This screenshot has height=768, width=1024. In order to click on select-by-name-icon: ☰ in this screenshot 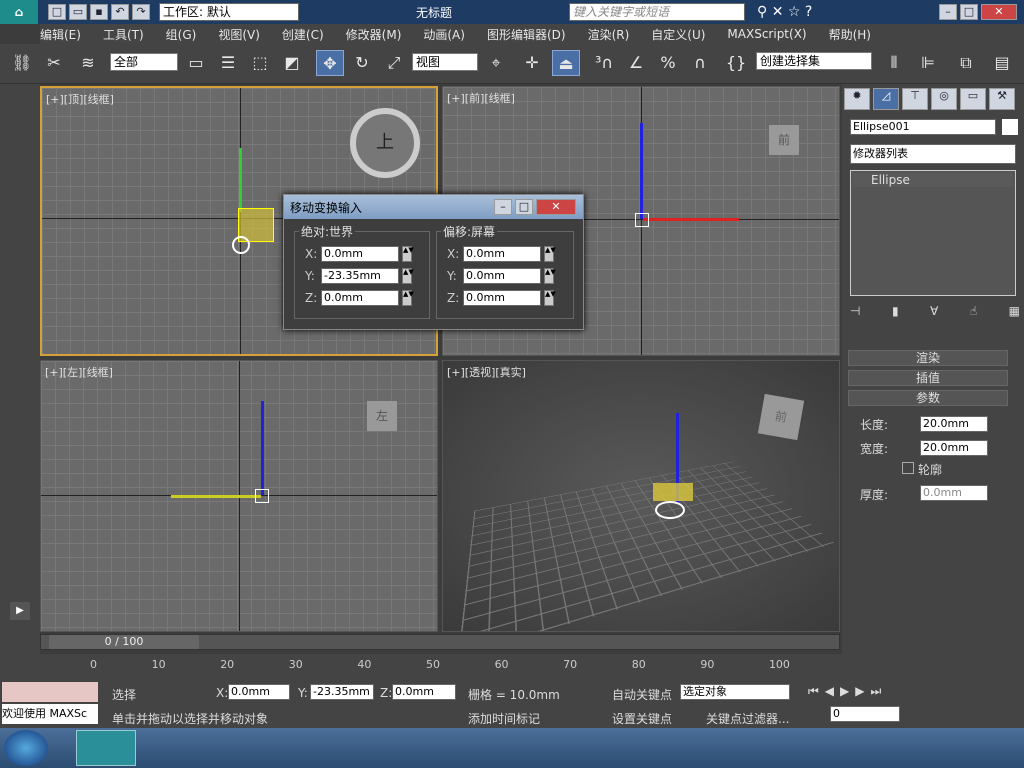, I will do `click(228, 63)`.